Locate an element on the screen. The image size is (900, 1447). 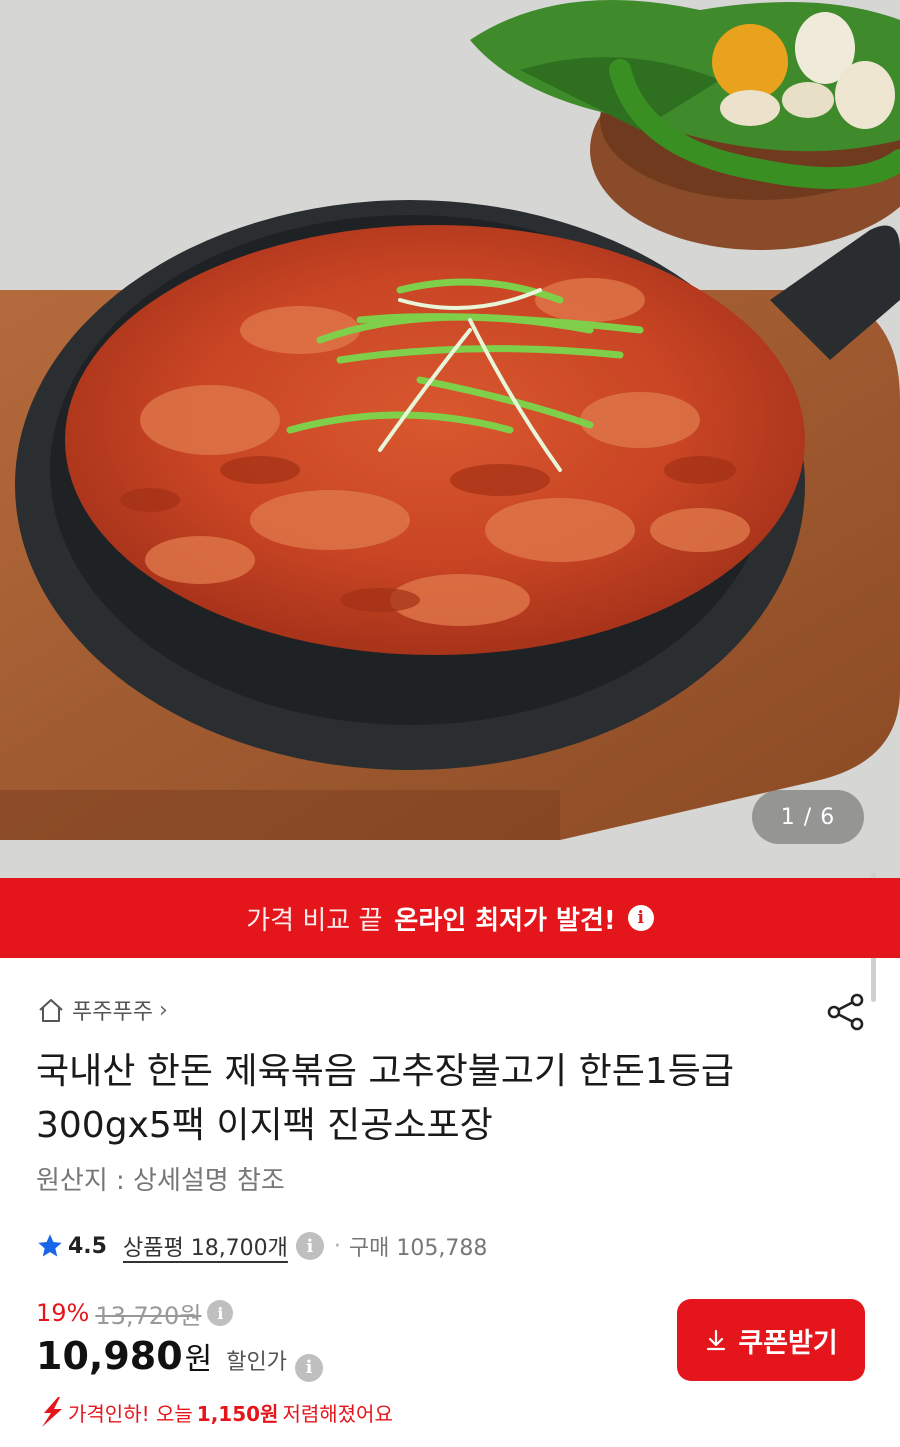
image-counter: 1 / 6 is located at coordinates (808, 817).